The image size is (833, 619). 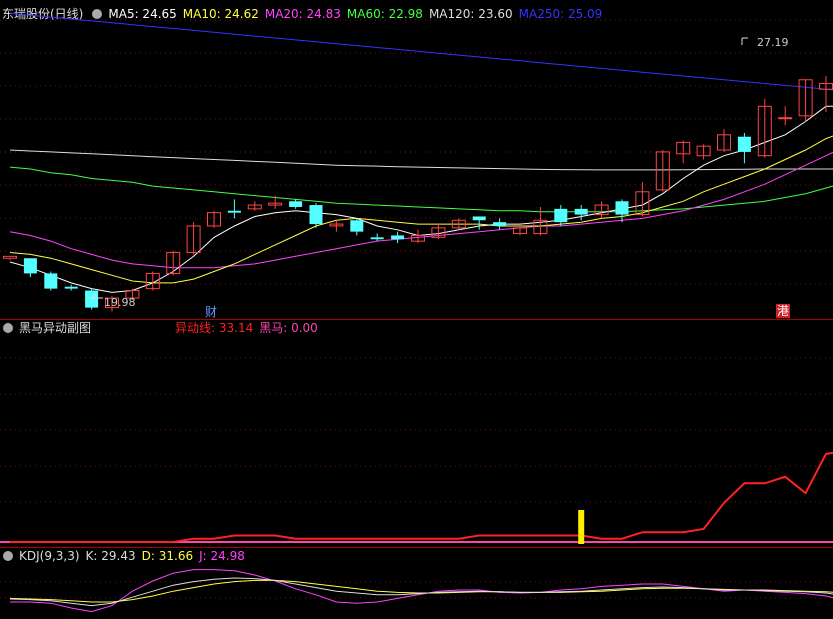 I want to click on kdj-k-line, so click(x=421, y=592).